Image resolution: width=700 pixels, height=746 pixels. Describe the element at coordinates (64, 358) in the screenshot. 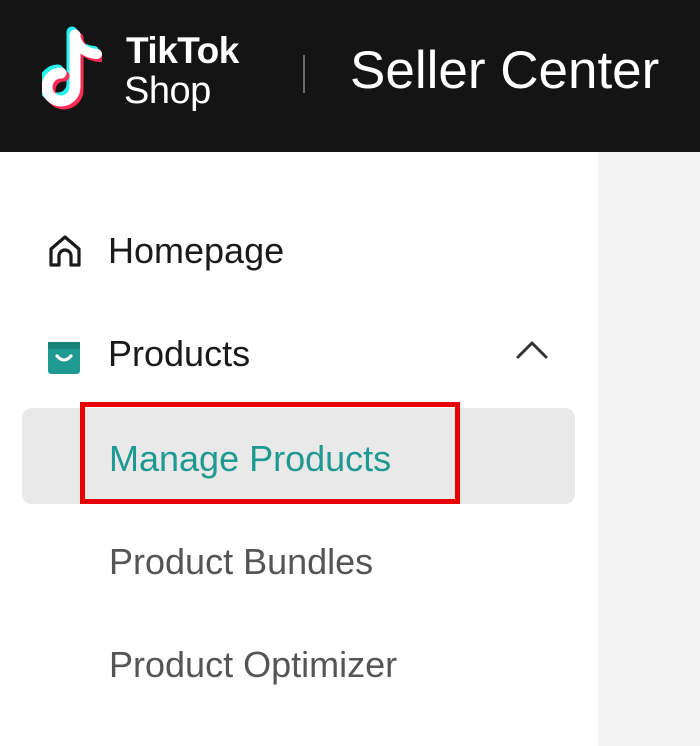

I see `shopping-bag-icon` at that location.